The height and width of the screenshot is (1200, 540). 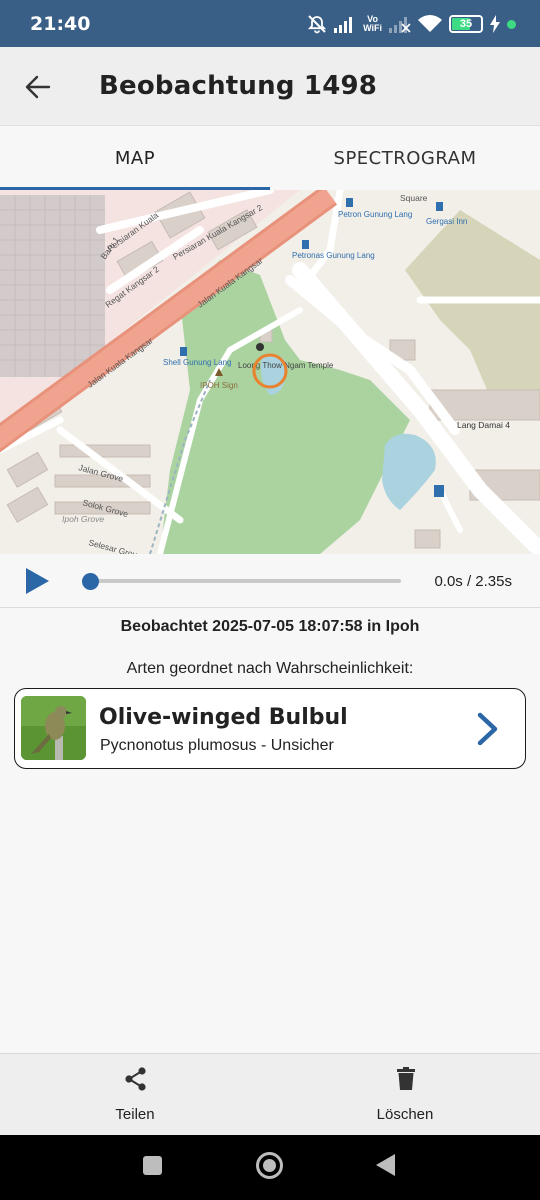 What do you see at coordinates (260, 347) in the screenshot?
I see `temple-icon` at bounding box center [260, 347].